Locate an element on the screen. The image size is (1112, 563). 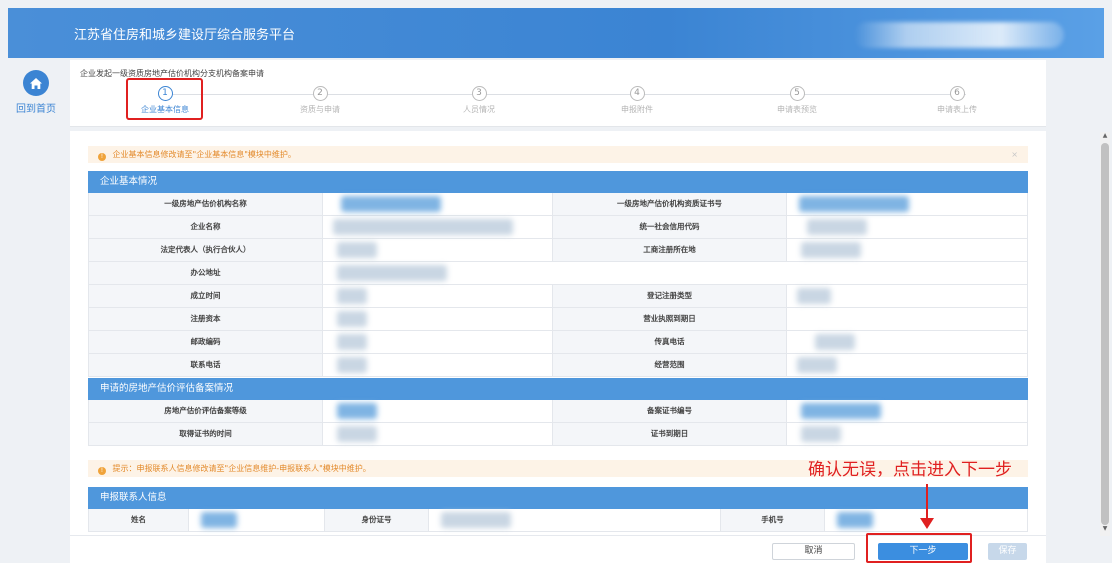
table-row: 邮政编码 传真电话 is located at coordinates (558, 342).